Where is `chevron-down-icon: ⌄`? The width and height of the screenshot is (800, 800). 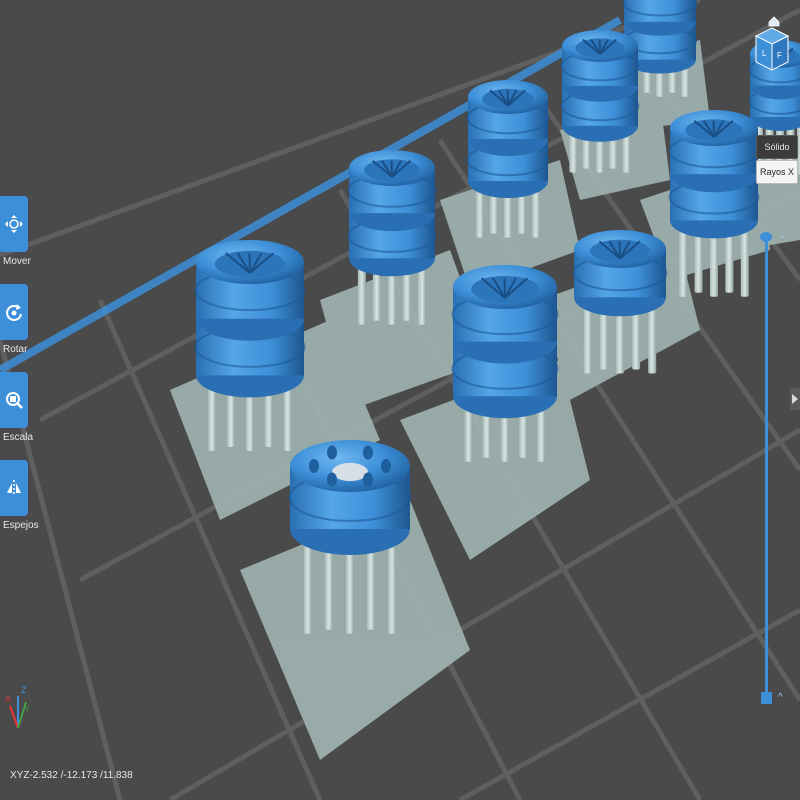
chevron-down-icon: ⌄ is located at coordinates (782, 235).